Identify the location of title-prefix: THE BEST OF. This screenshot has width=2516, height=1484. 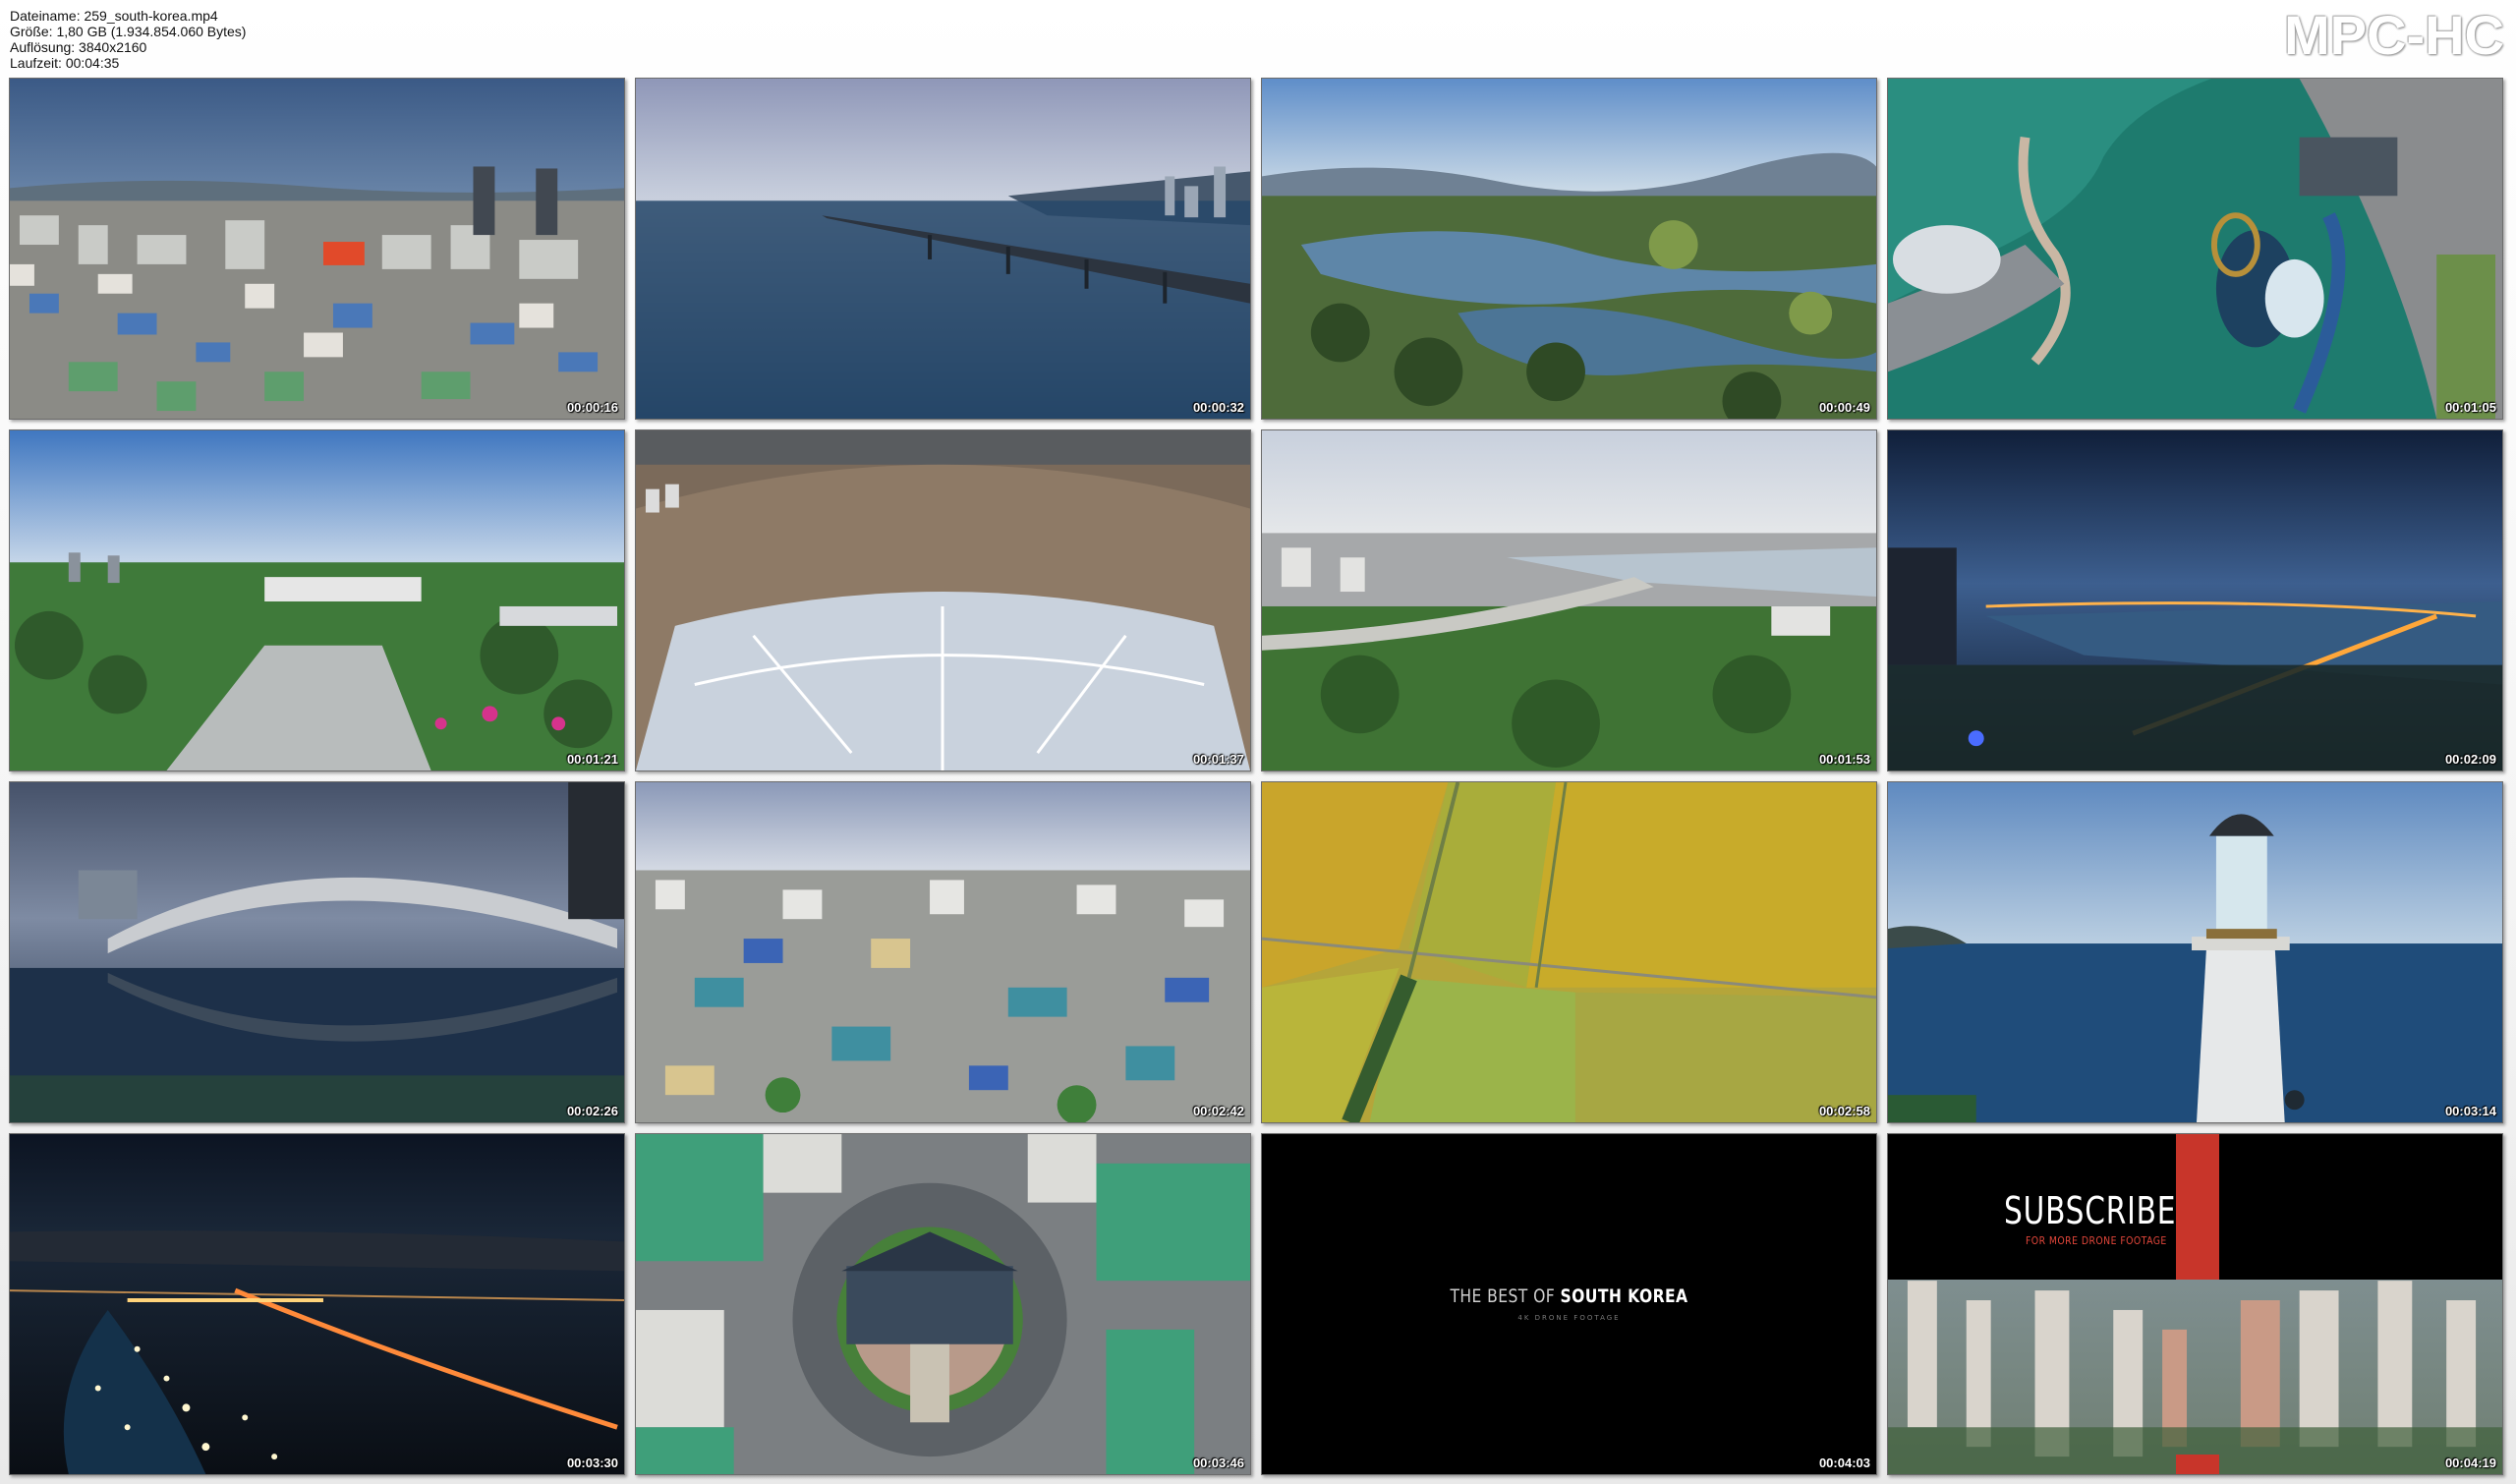
(1503, 1296).